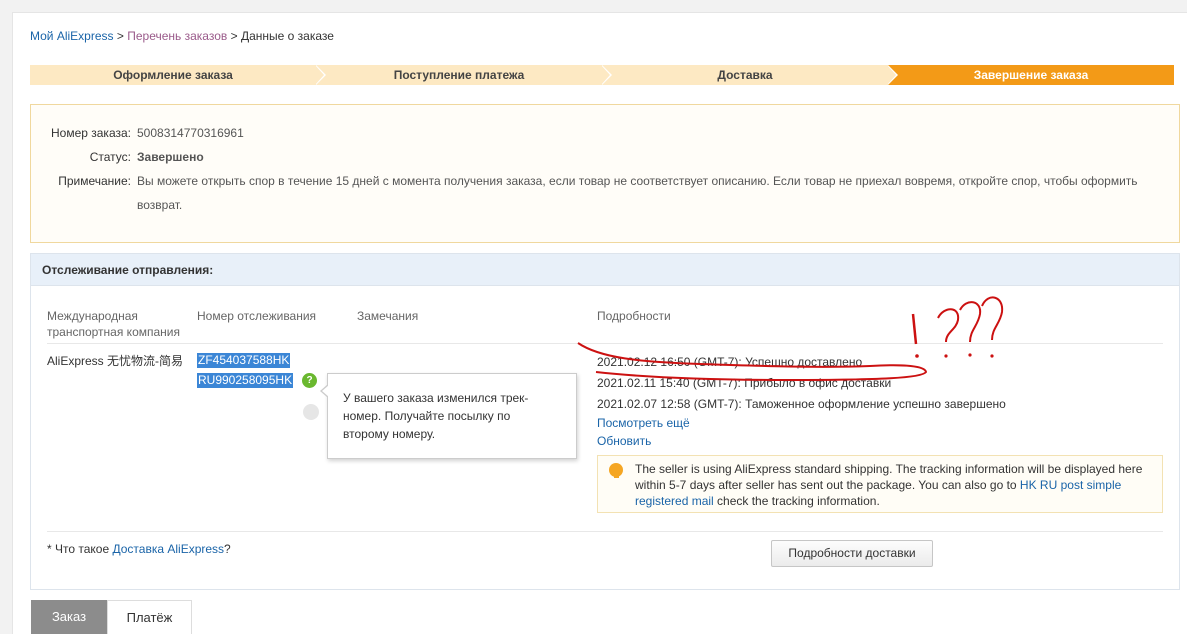 The width and height of the screenshot is (1187, 634). I want to click on step-shipping: Доставка, so click(750, 75).